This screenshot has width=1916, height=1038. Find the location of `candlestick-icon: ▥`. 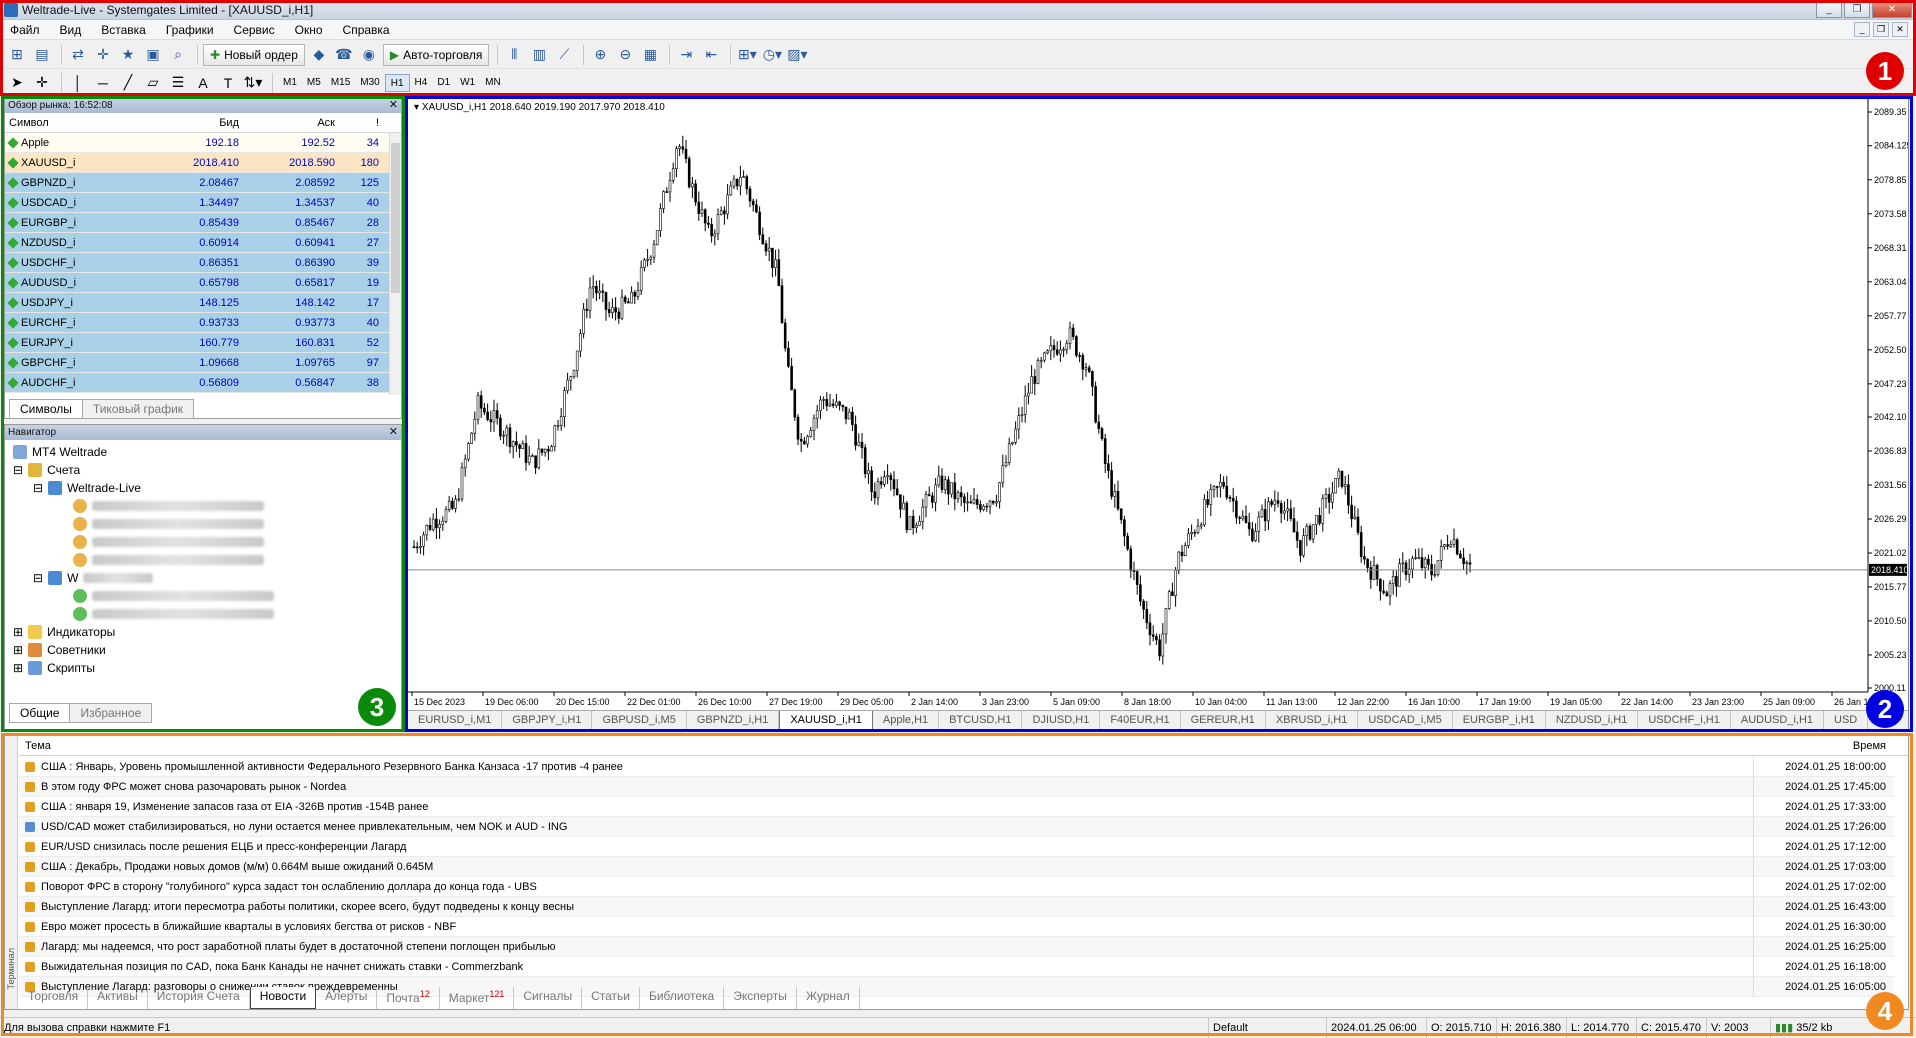

candlestick-icon: ▥ is located at coordinates (539, 55).